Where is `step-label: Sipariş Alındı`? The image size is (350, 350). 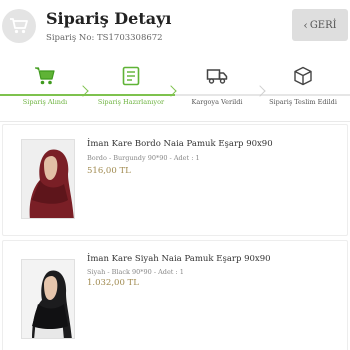
step-label: Sipariş Alındı is located at coordinates (45, 102).